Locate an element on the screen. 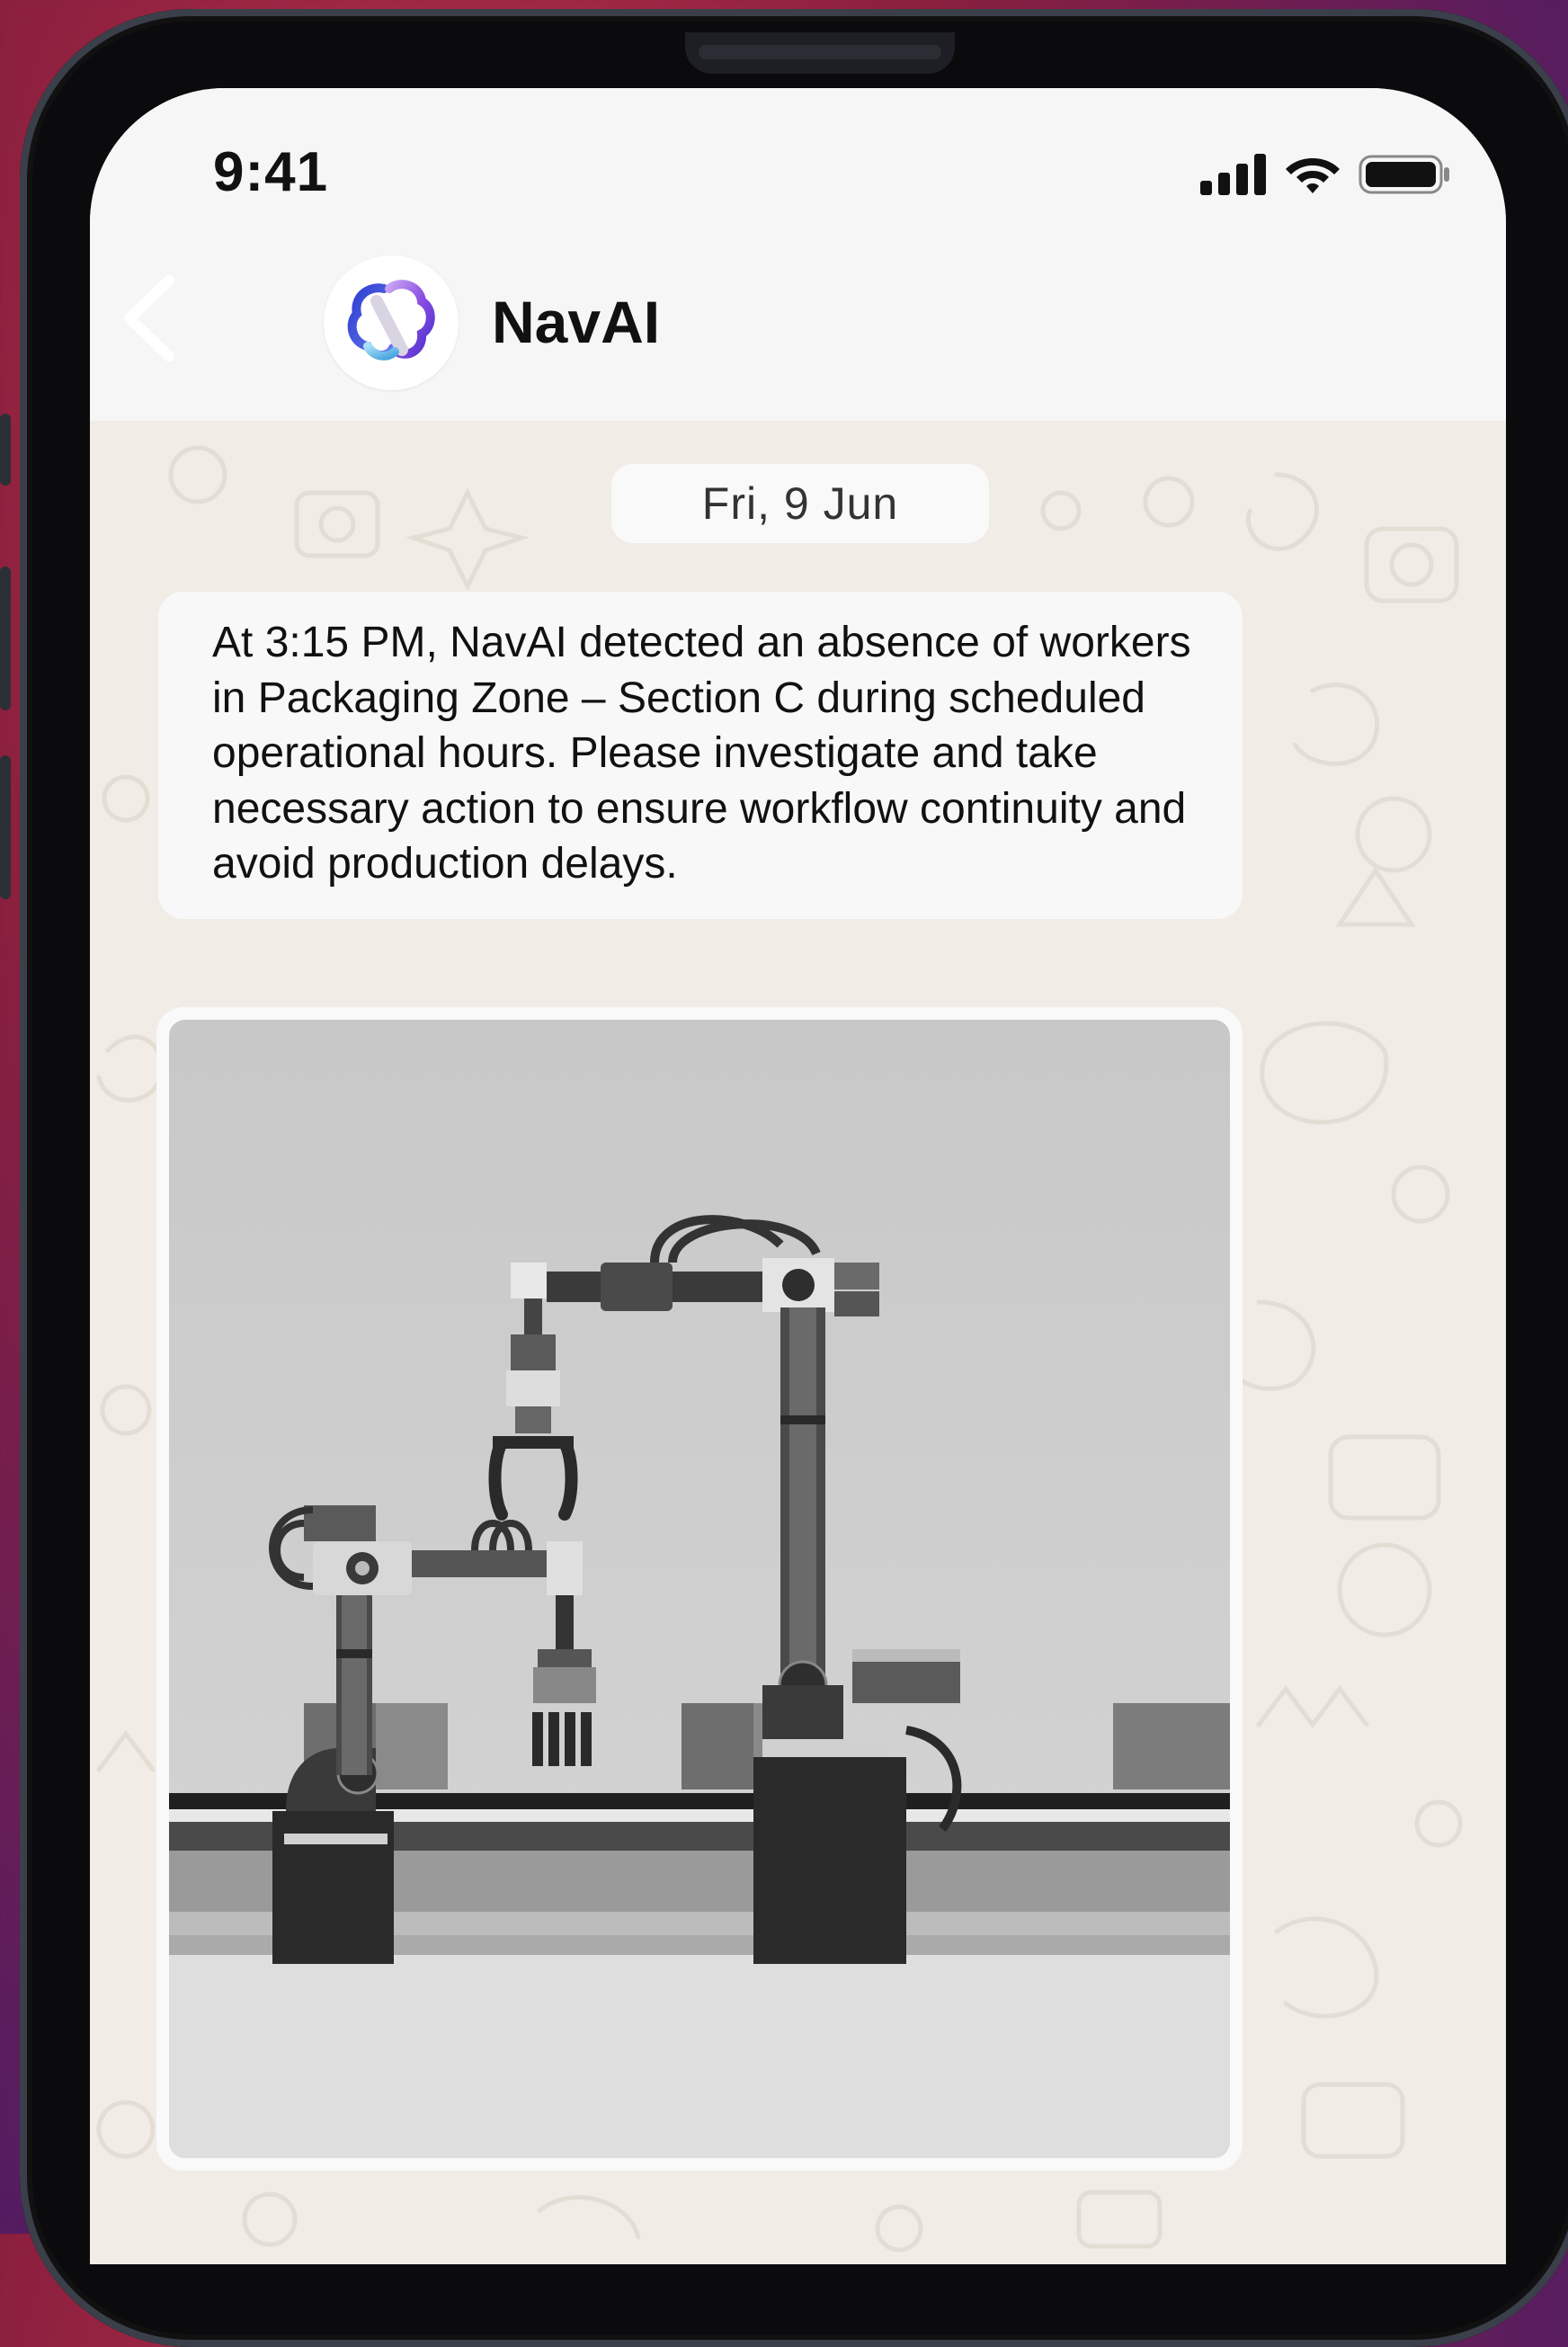  speaker-notch is located at coordinates (820, 53).